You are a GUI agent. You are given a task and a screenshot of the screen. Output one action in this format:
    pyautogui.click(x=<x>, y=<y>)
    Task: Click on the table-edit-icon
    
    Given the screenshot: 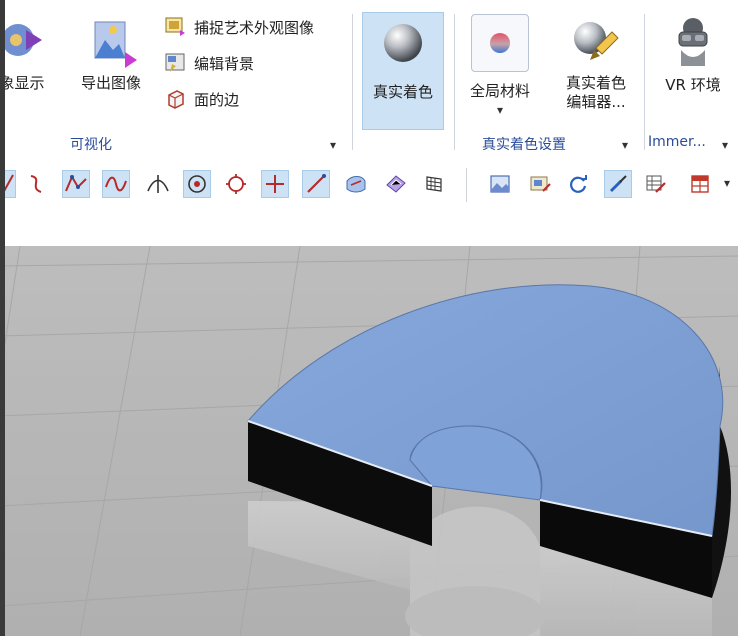 What is the action you would take?
    pyautogui.click(x=656, y=184)
    